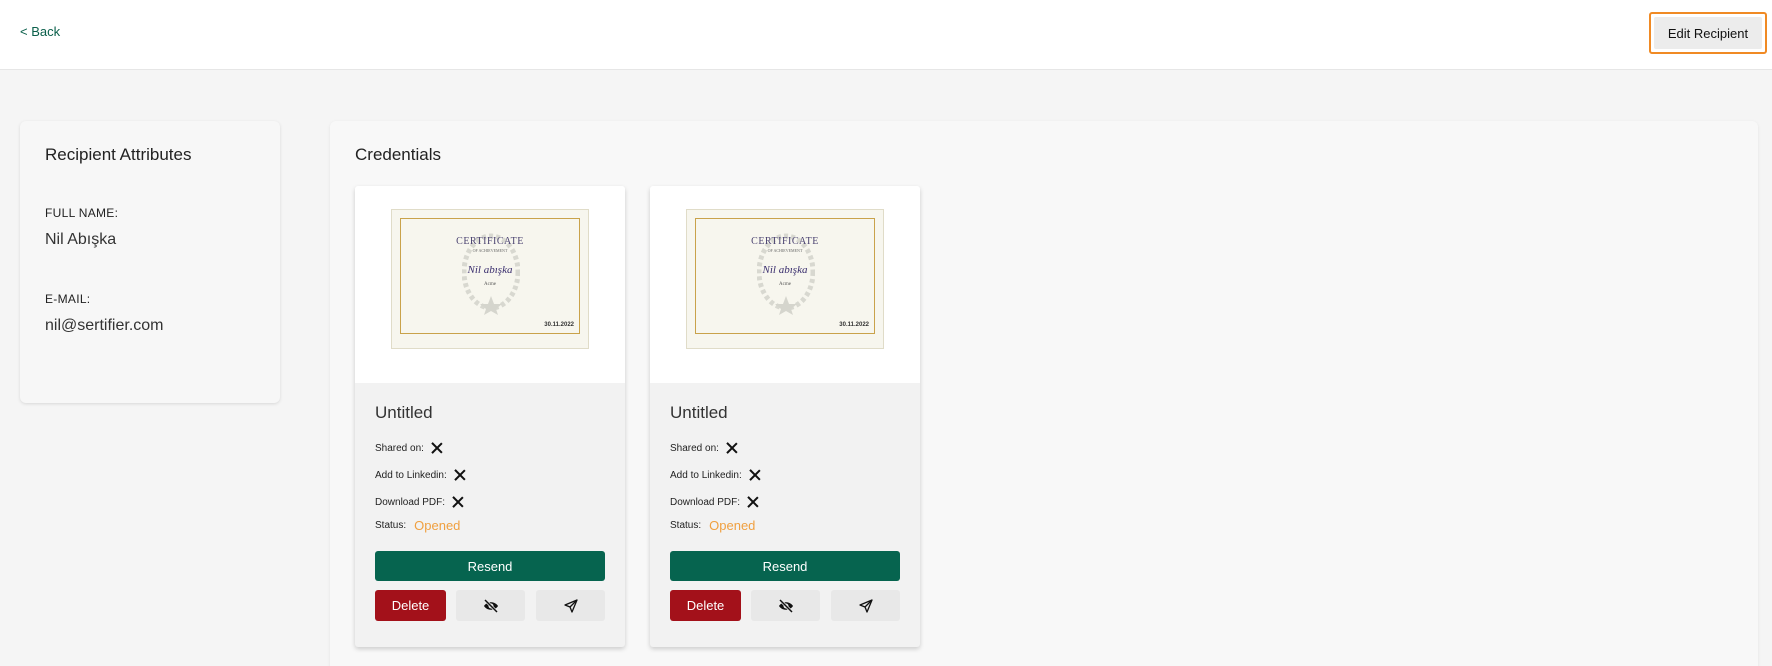  What do you see at coordinates (398, 154) in the screenshot?
I see `credentials-title: Credentials` at bounding box center [398, 154].